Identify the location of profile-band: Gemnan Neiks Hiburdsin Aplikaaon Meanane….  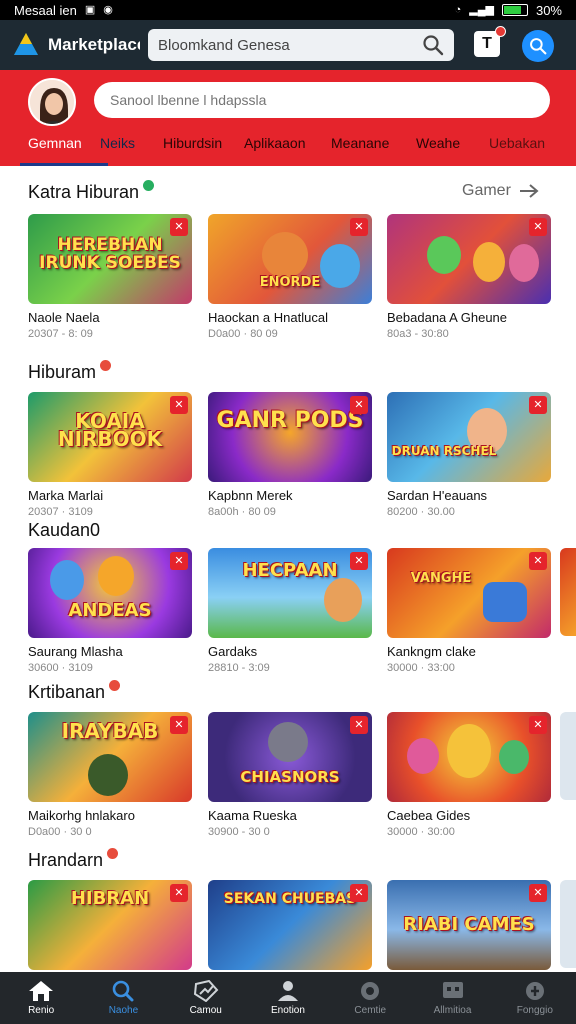
(288, 118).